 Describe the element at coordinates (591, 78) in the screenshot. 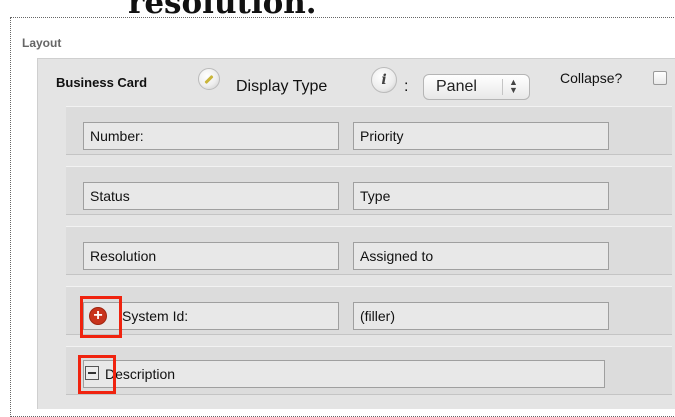

I see `collapse-label: Collapse?` at that location.